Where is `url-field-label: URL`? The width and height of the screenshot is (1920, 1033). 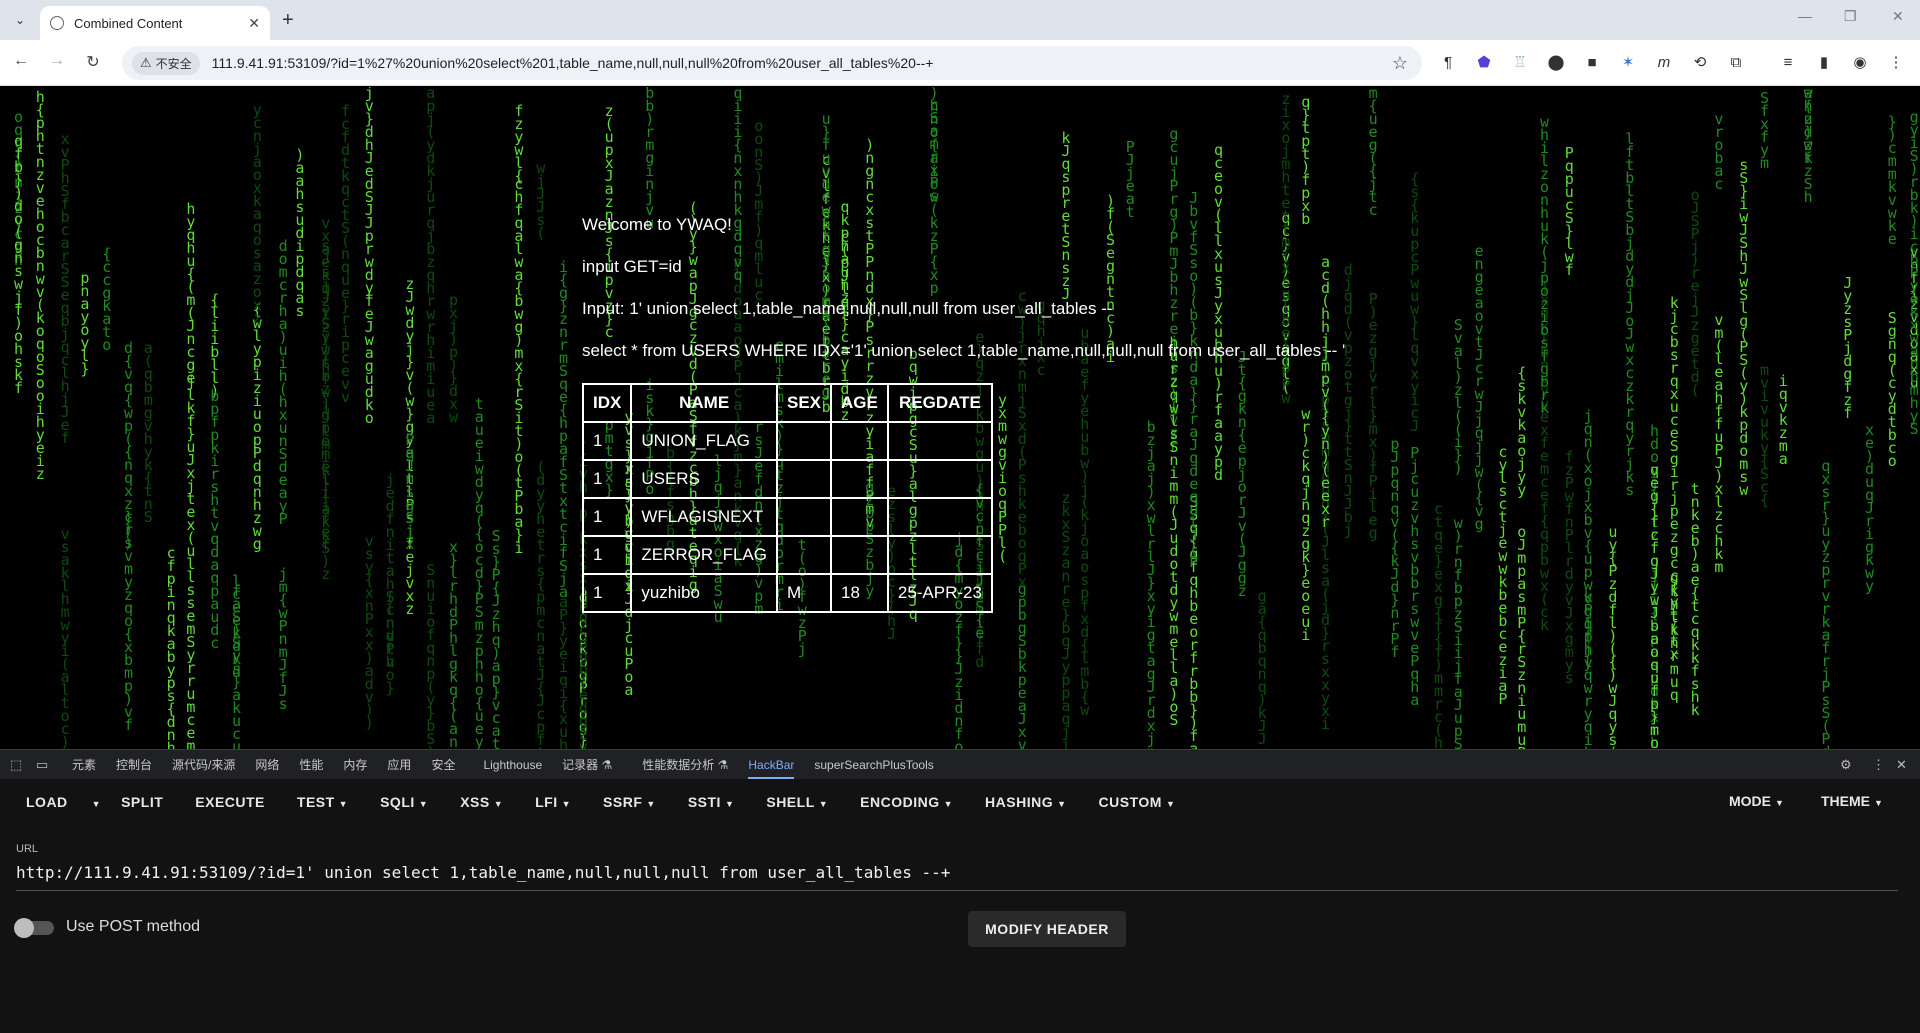
url-field-label: URL is located at coordinates (27, 849).